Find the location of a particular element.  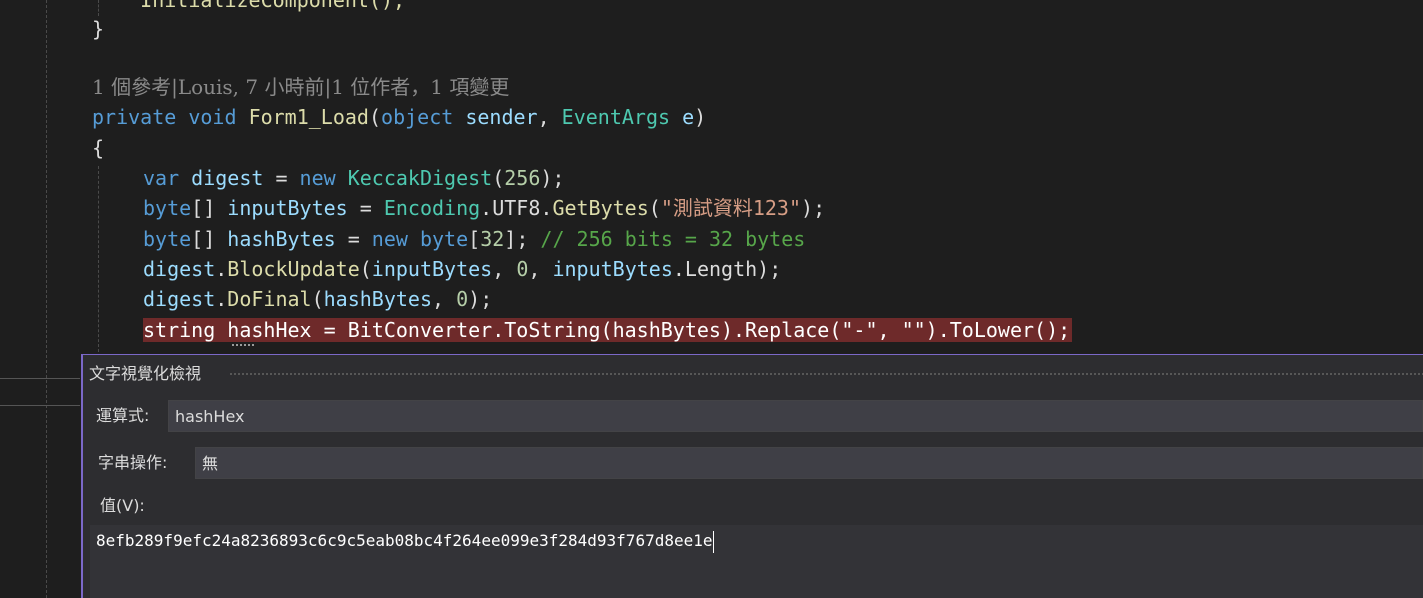

string-op-select: 無 is located at coordinates (809, 463).